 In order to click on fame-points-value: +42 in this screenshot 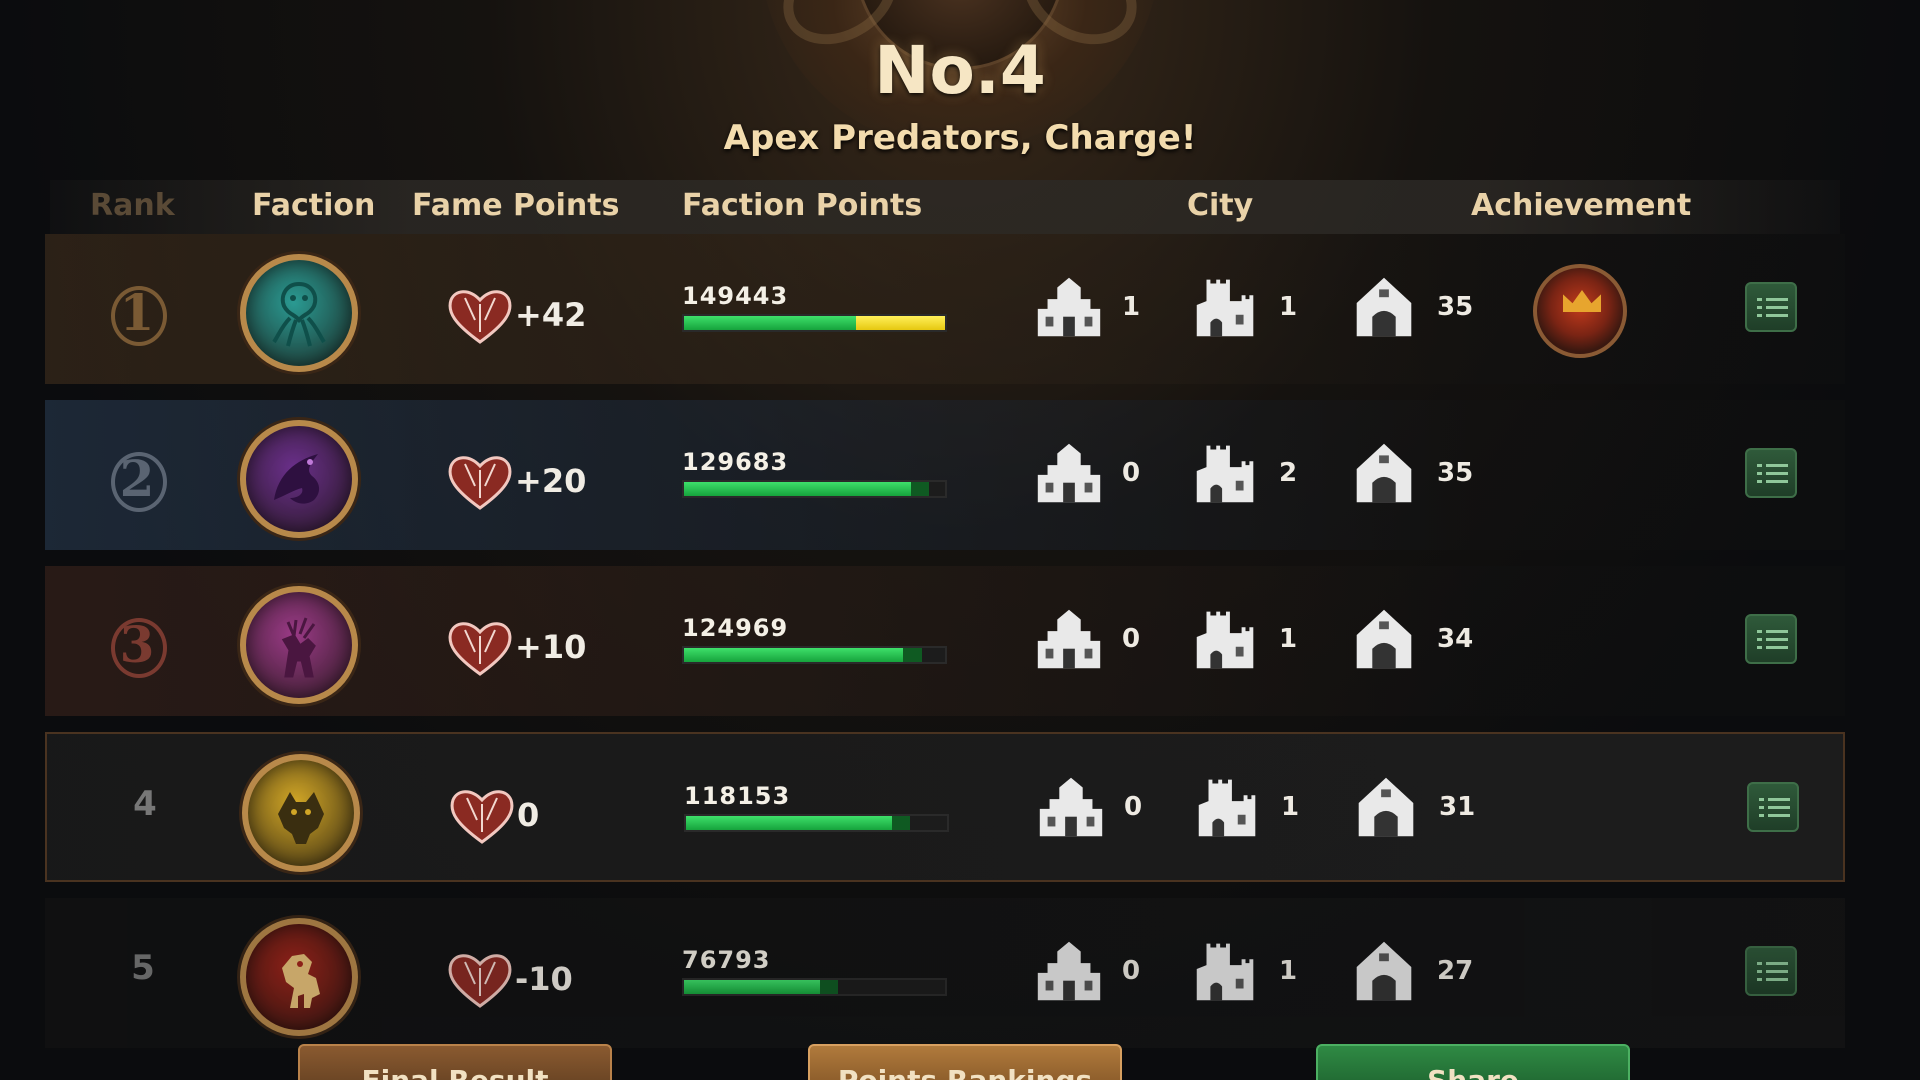, I will do `click(551, 315)`.